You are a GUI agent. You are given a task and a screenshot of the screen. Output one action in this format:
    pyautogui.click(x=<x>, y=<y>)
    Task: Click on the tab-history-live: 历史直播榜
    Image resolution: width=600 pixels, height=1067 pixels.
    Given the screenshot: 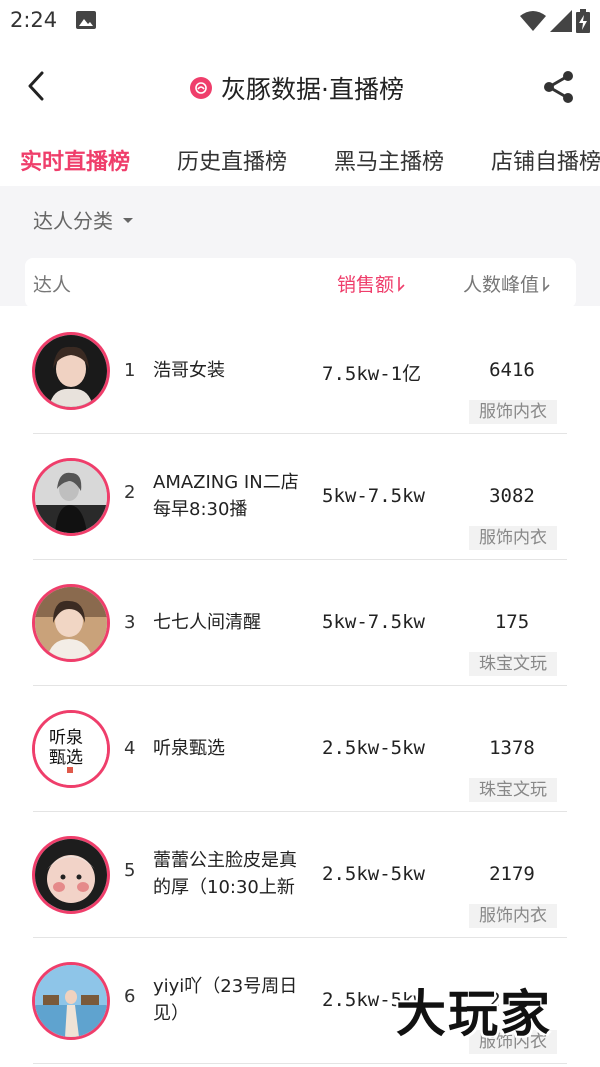 What is the action you would take?
    pyautogui.click(x=232, y=160)
    